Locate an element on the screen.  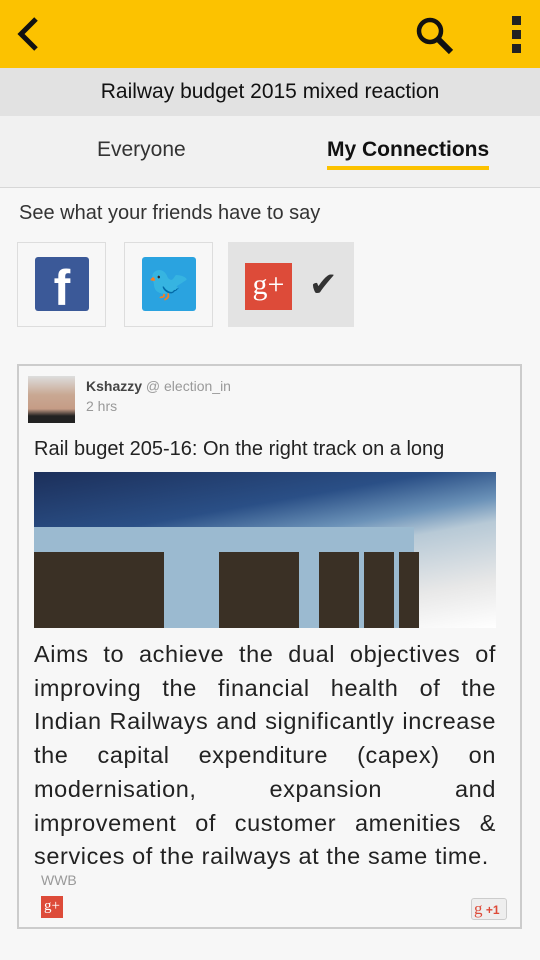
tab-everyone: Everyone is located at coordinates (141, 152).